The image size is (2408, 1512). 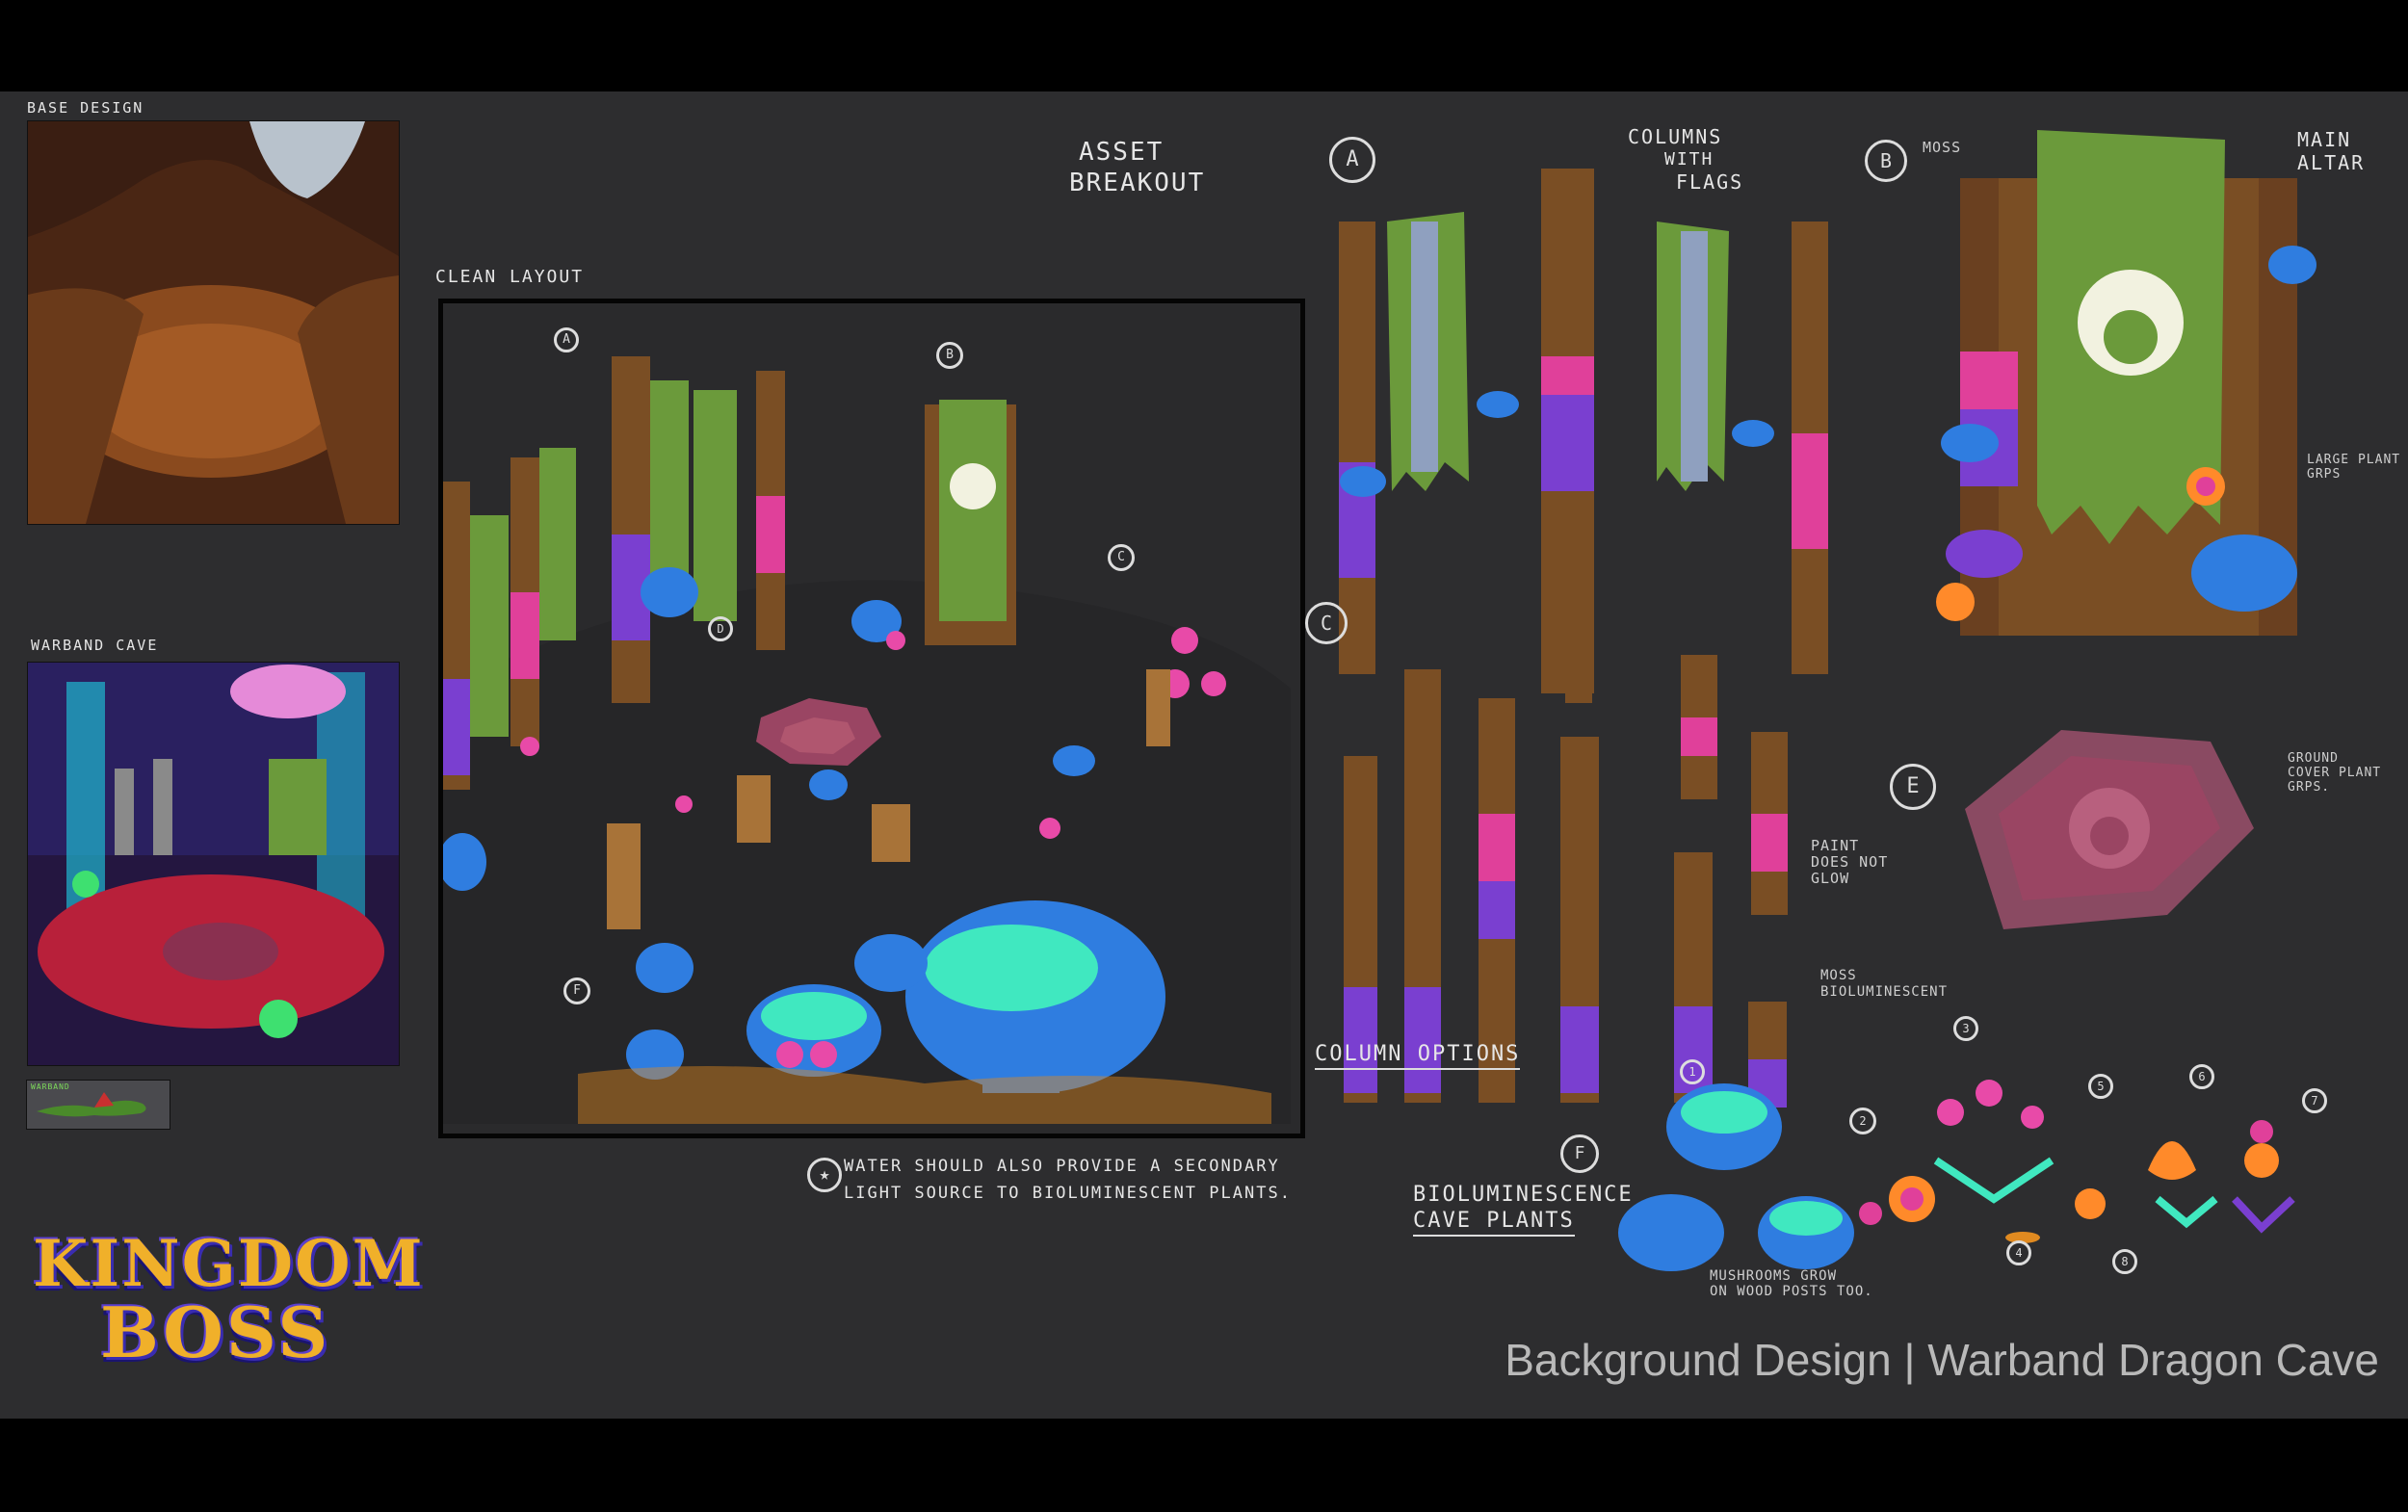 What do you see at coordinates (1418, 1056) in the screenshot?
I see `column-options-label: COLUMN OPTIONS` at bounding box center [1418, 1056].